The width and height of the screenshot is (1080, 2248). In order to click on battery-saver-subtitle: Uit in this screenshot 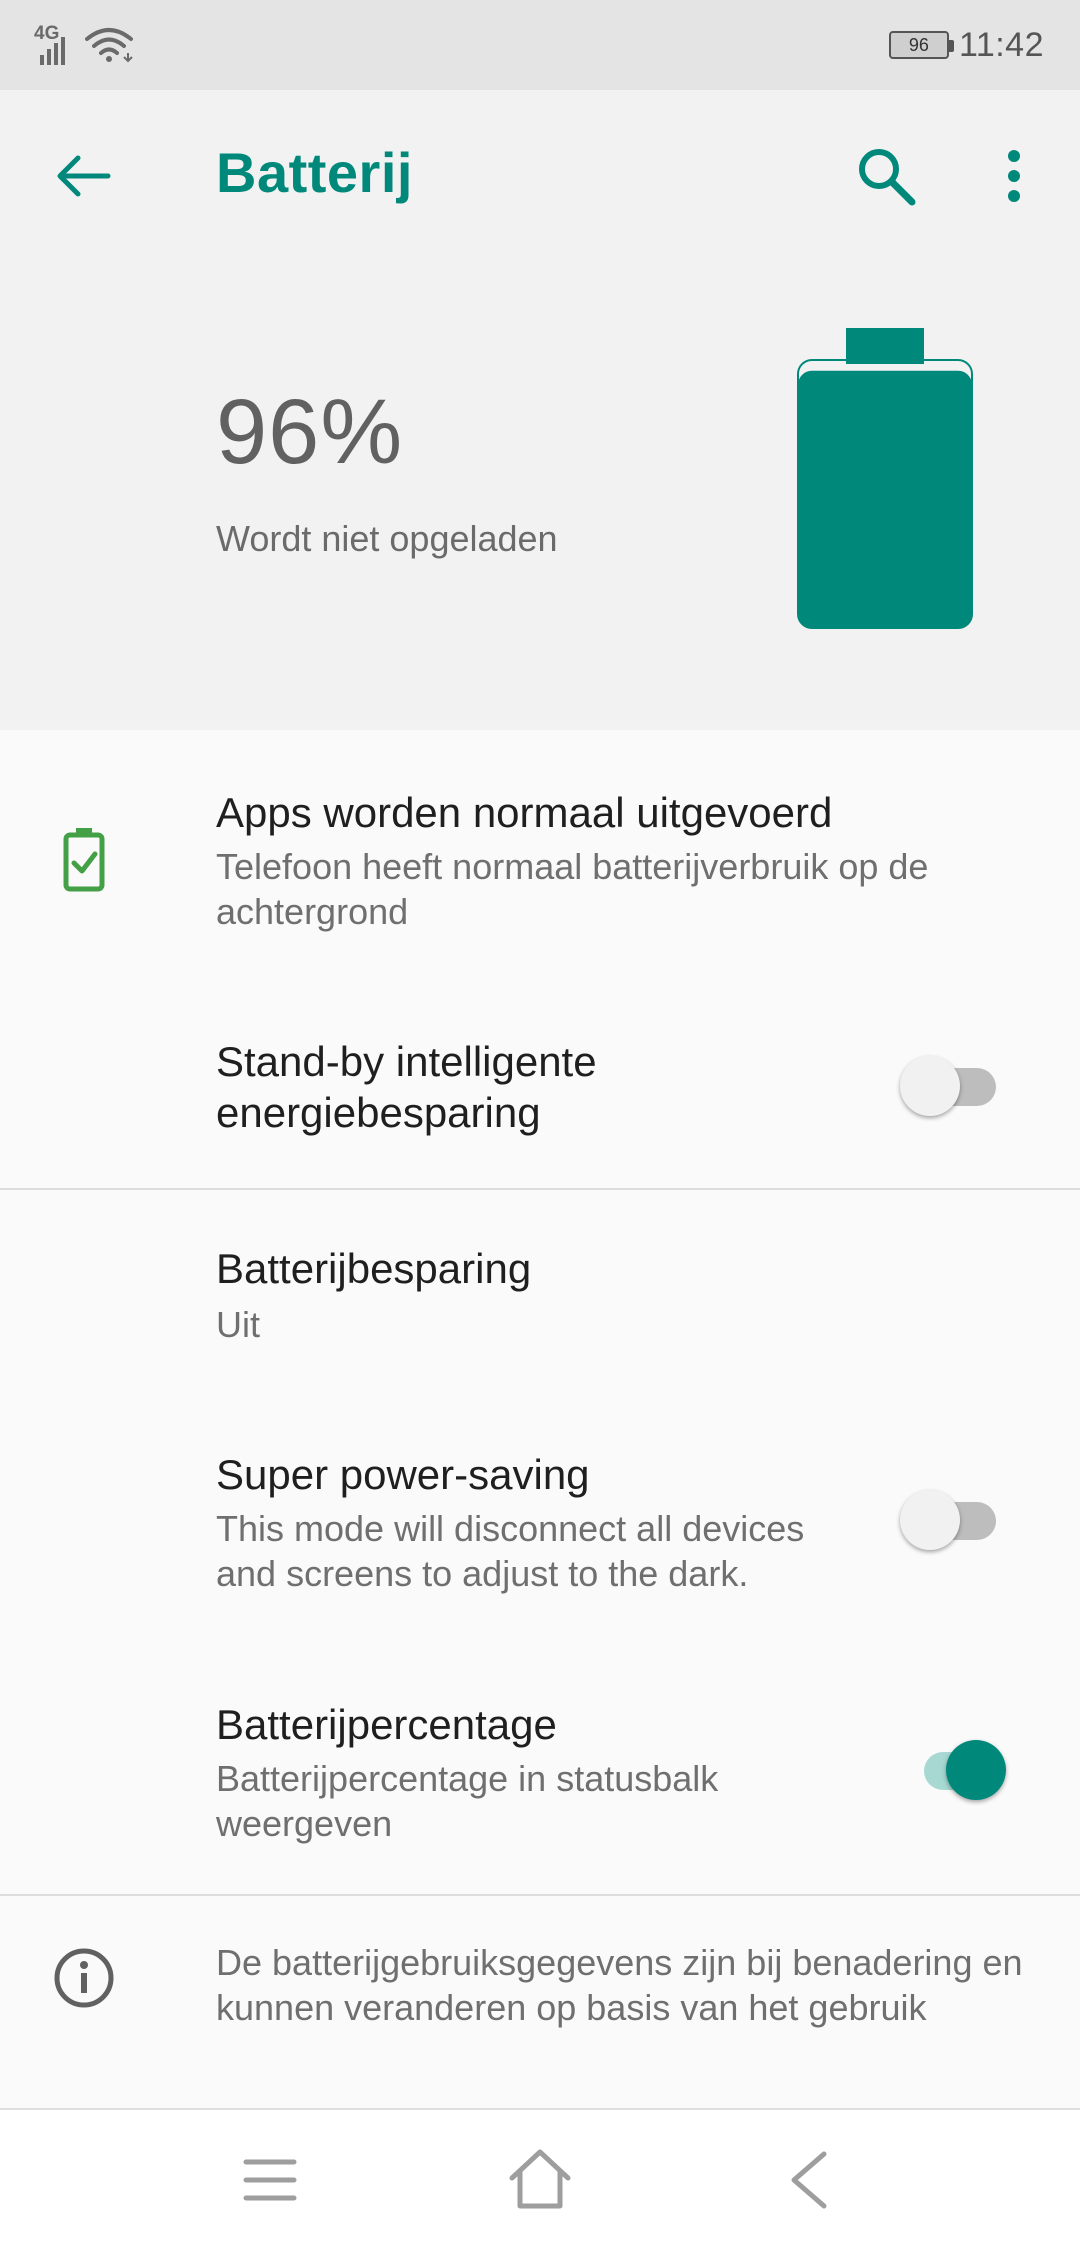, I will do `click(238, 1324)`.